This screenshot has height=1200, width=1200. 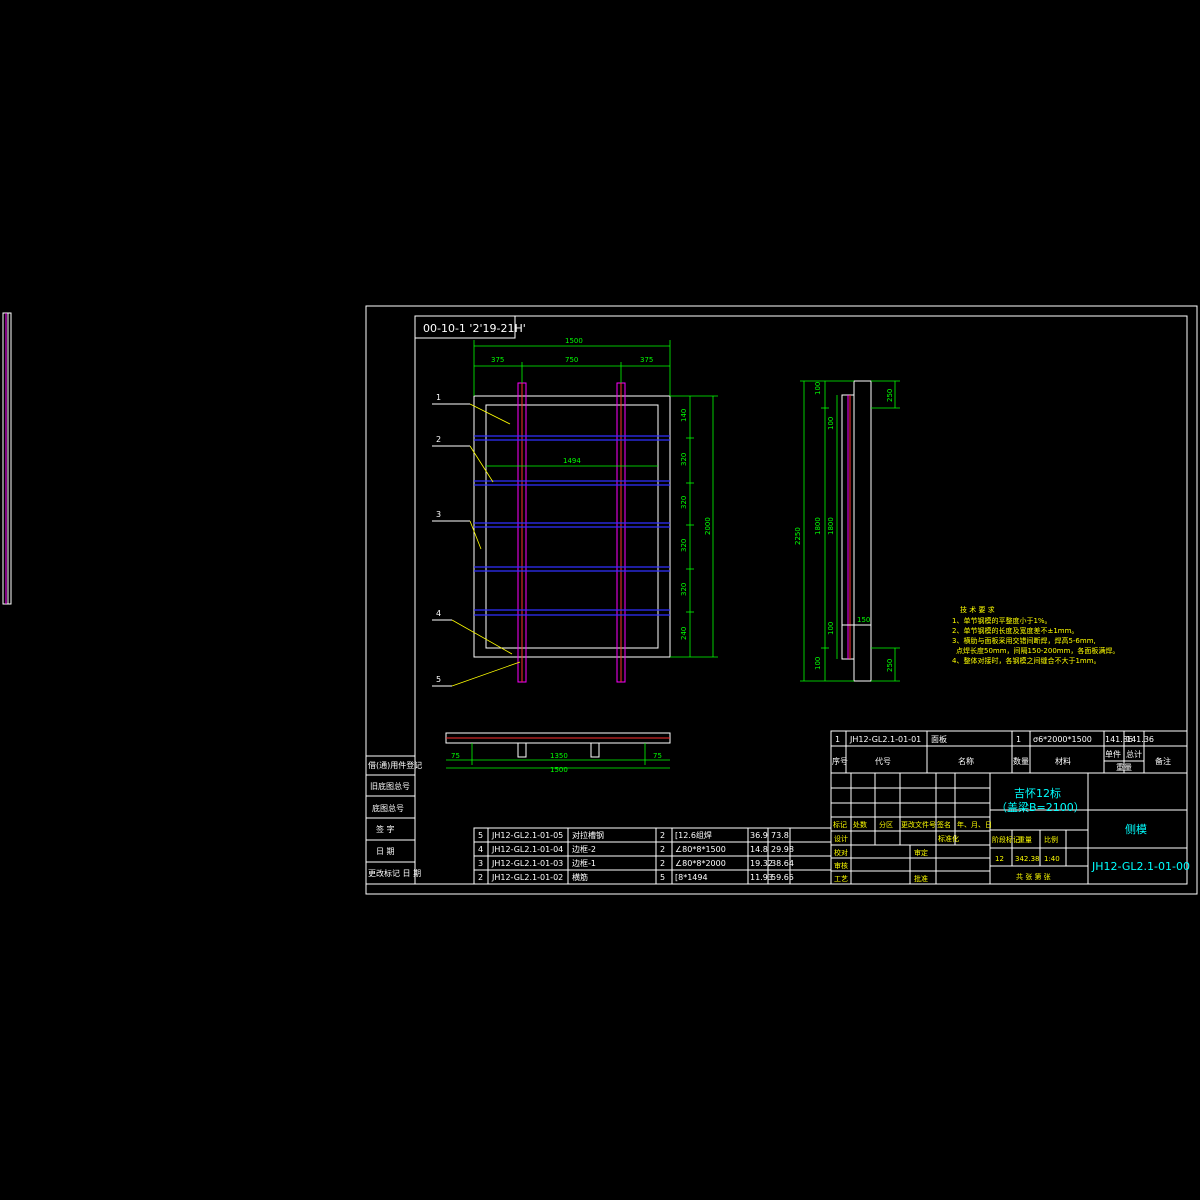 What do you see at coordinates (684, 459) in the screenshot?
I see `dim-right-1: 320` at bounding box center [684, 459].